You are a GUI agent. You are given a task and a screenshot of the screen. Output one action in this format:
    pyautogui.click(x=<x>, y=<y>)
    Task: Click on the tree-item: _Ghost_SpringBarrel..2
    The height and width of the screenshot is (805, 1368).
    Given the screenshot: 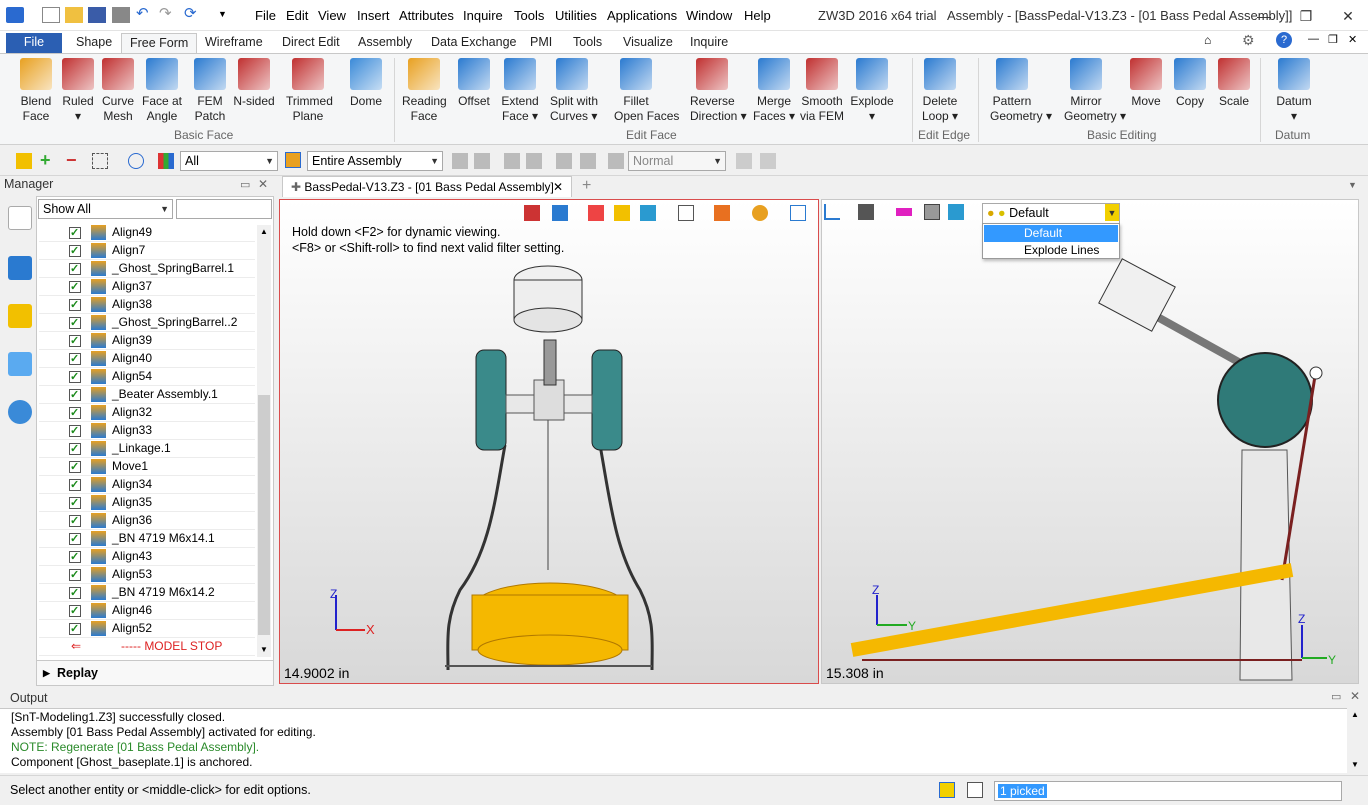 What is the action you would take?
    pyautogui.click(x=147, y=323)
    